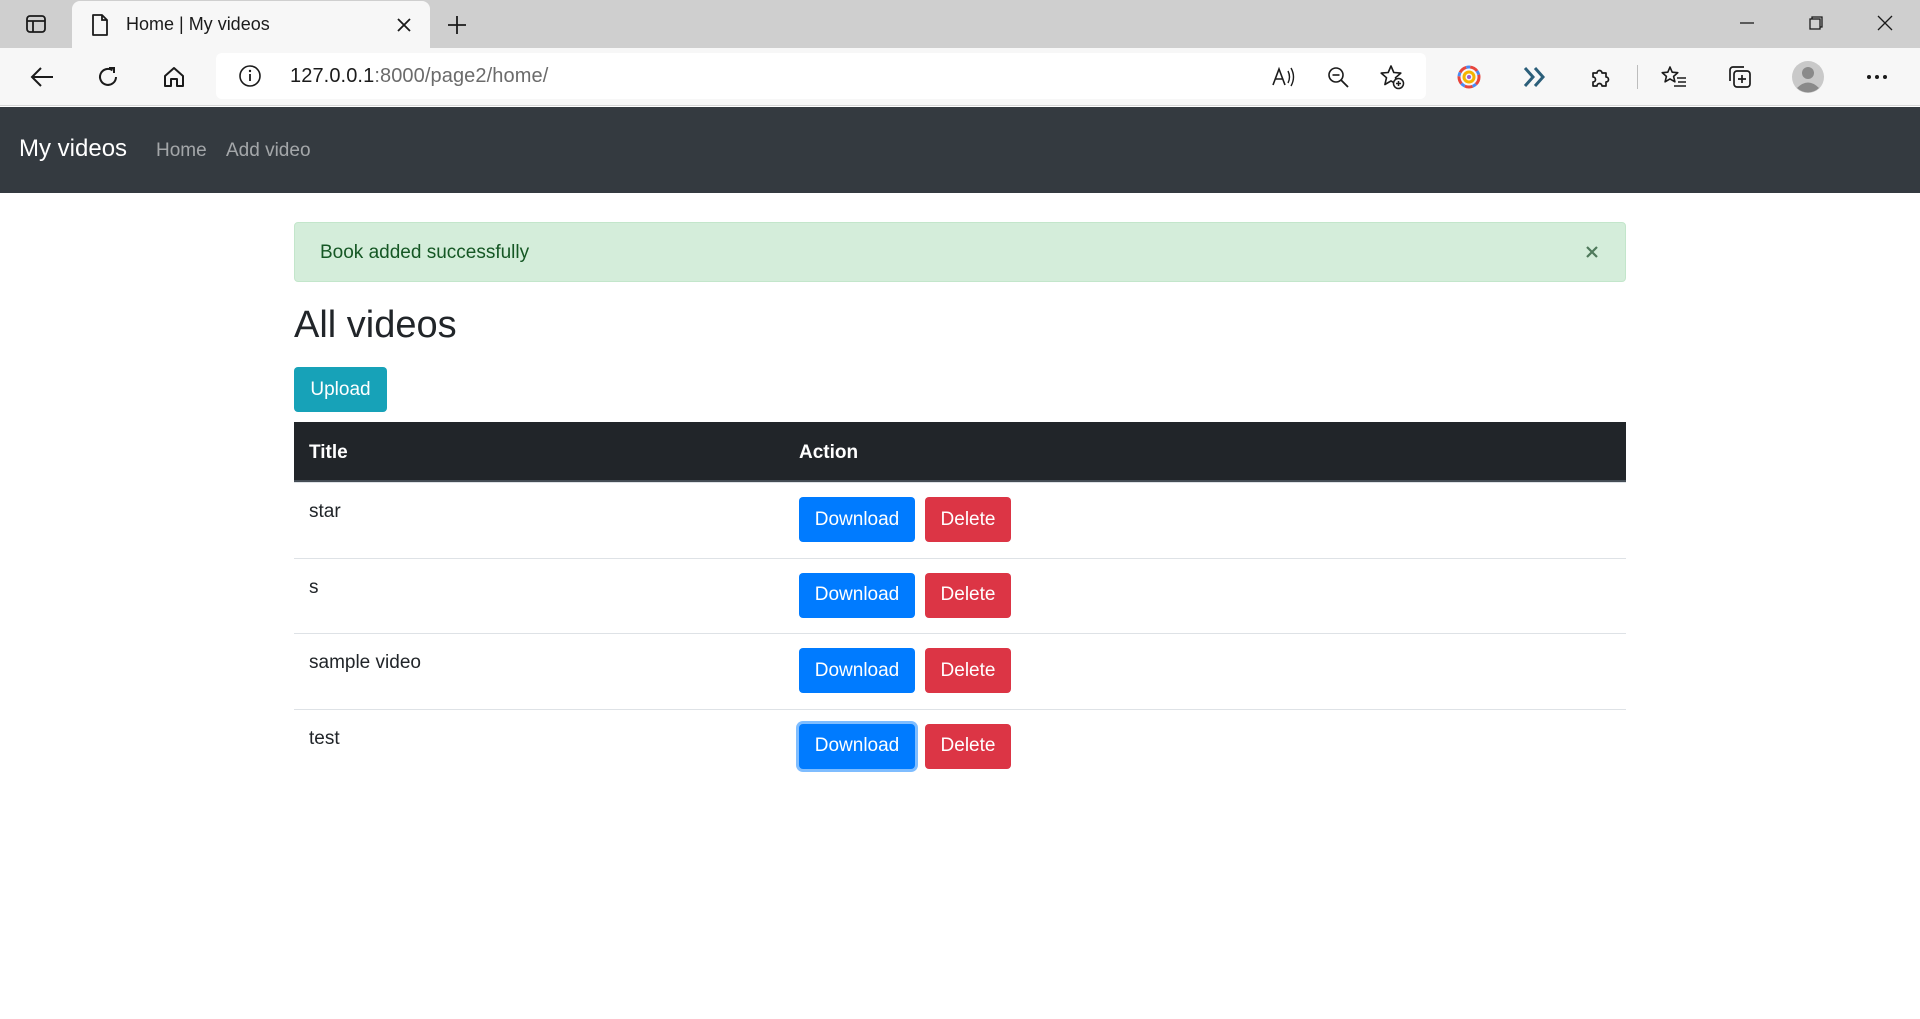  What do you see at coordinates (829, 452) in the screenshot?
I see `column-header-action: Action` at bounding box center [829, 452].